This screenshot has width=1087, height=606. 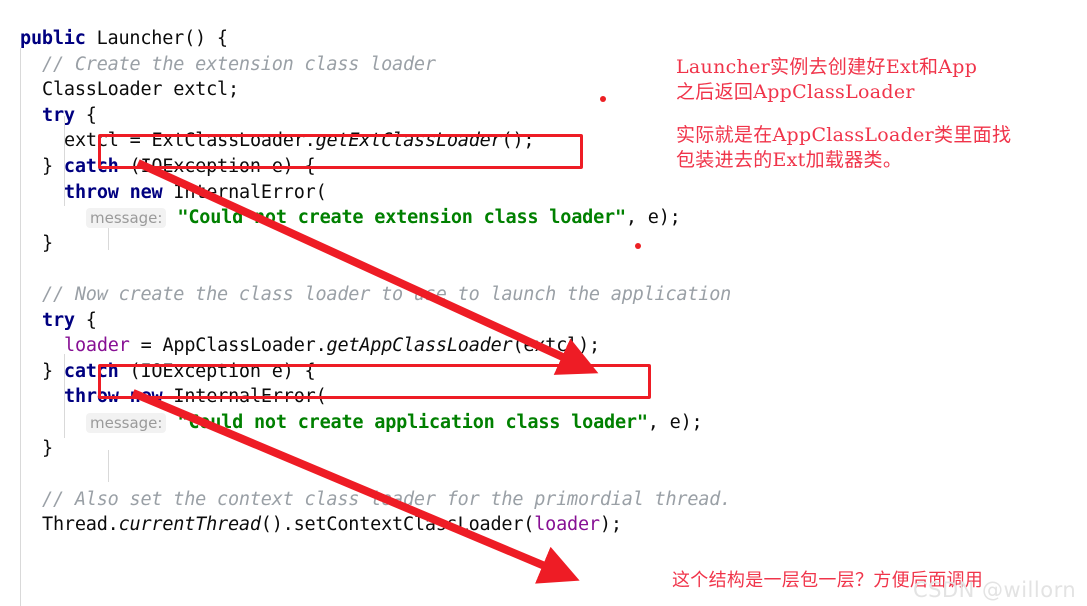 I want to click on highlight-box-loader, so click(x=374, y=381).